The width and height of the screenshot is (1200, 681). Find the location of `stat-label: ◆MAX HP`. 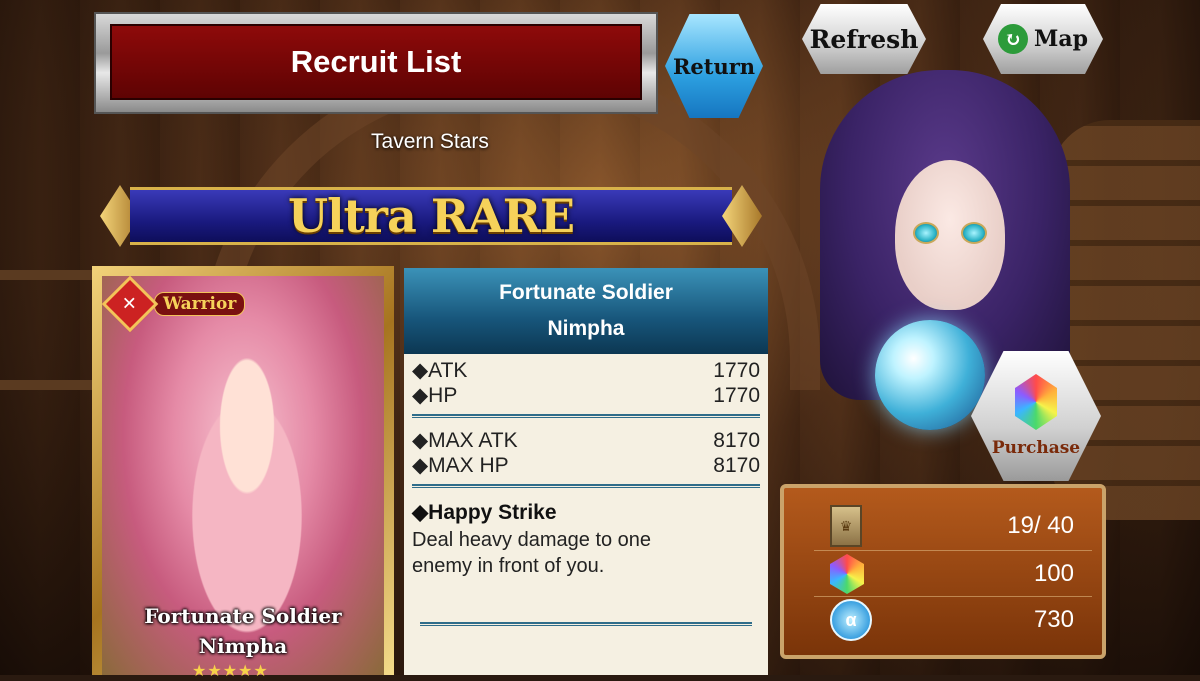

stat-label: ◆MAX HP is located at coordinates (460, 465).